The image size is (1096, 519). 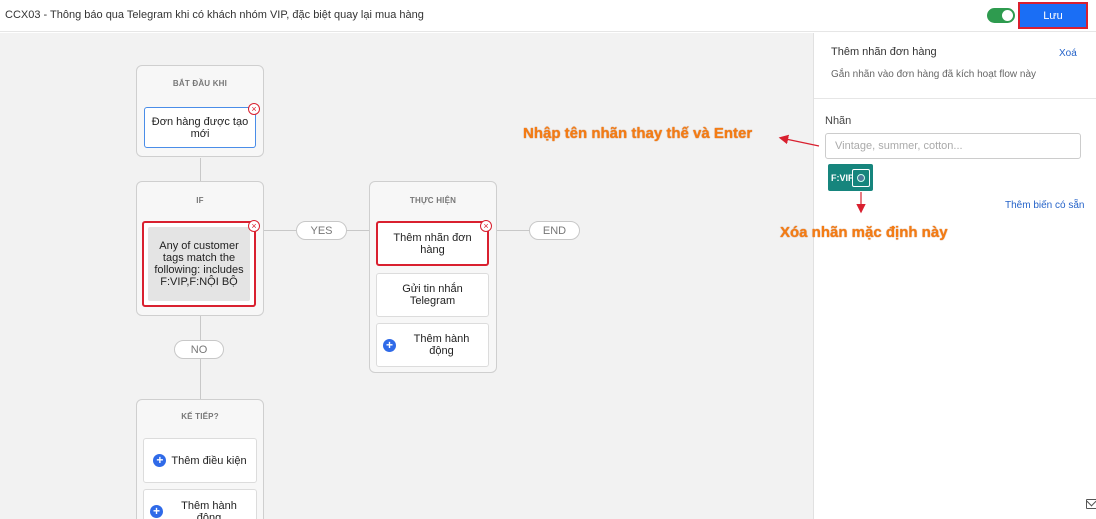 What do you see at coordinates (1007, 15) in the screenshot?
I see `toggle-knob` at bounding box center [1007, 15].